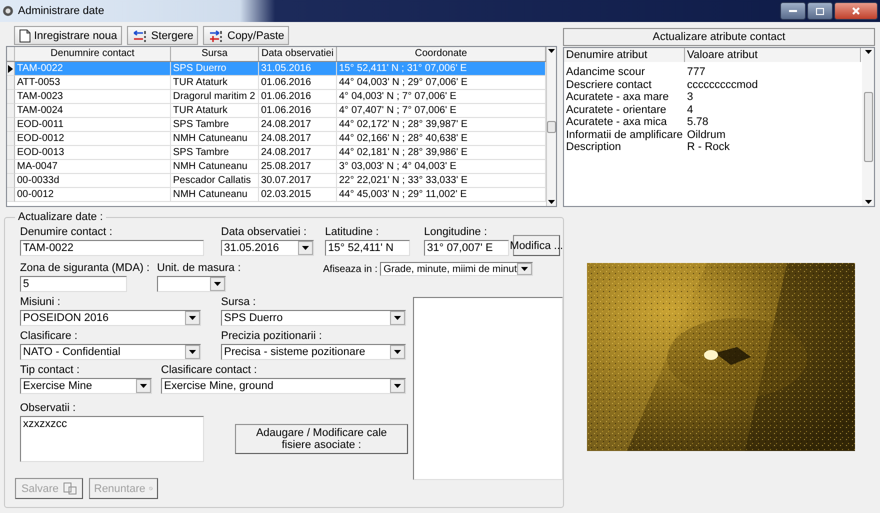 The height and width of the screenshot is (513, 880). Describe the element at coordinates (609, 84) in the screenshot. I see `table-cell-text: Descriere contact` at that location.